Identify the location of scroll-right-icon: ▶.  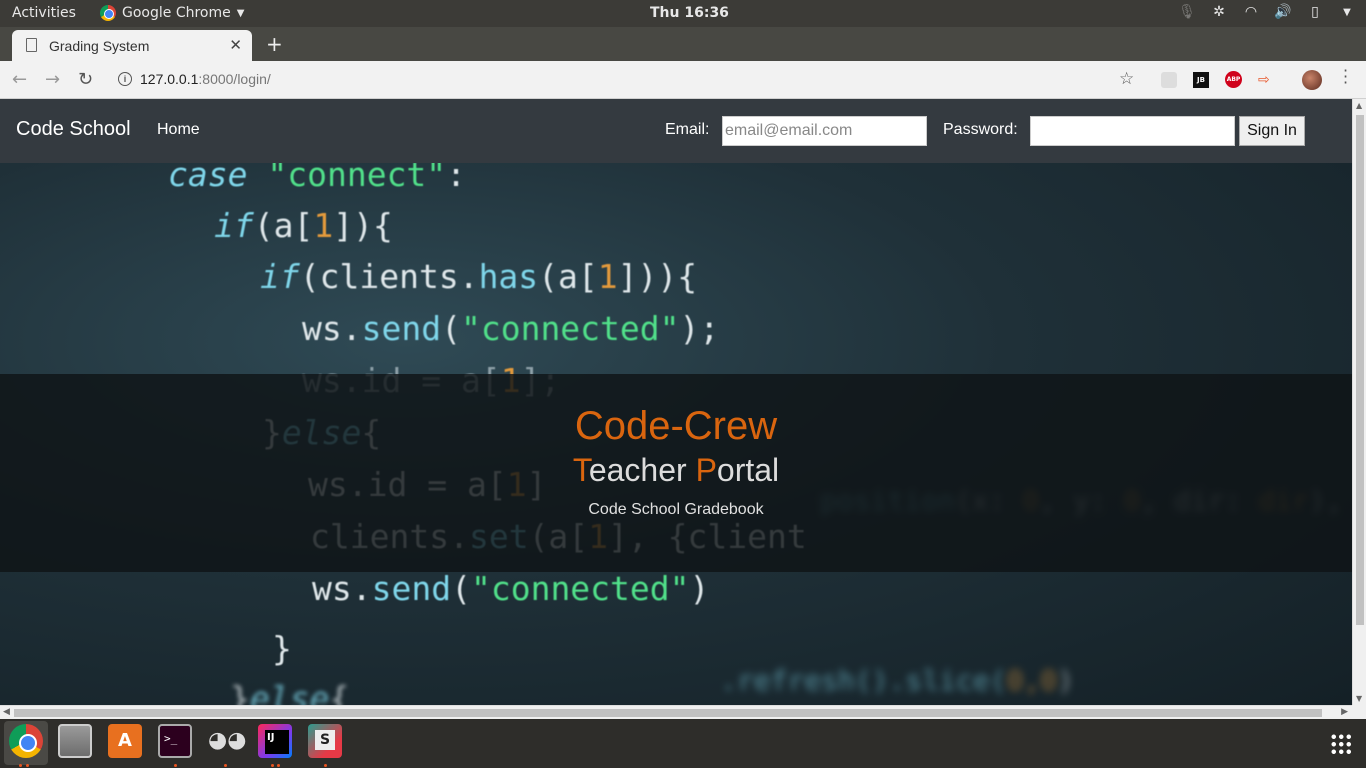
(1344, 712).